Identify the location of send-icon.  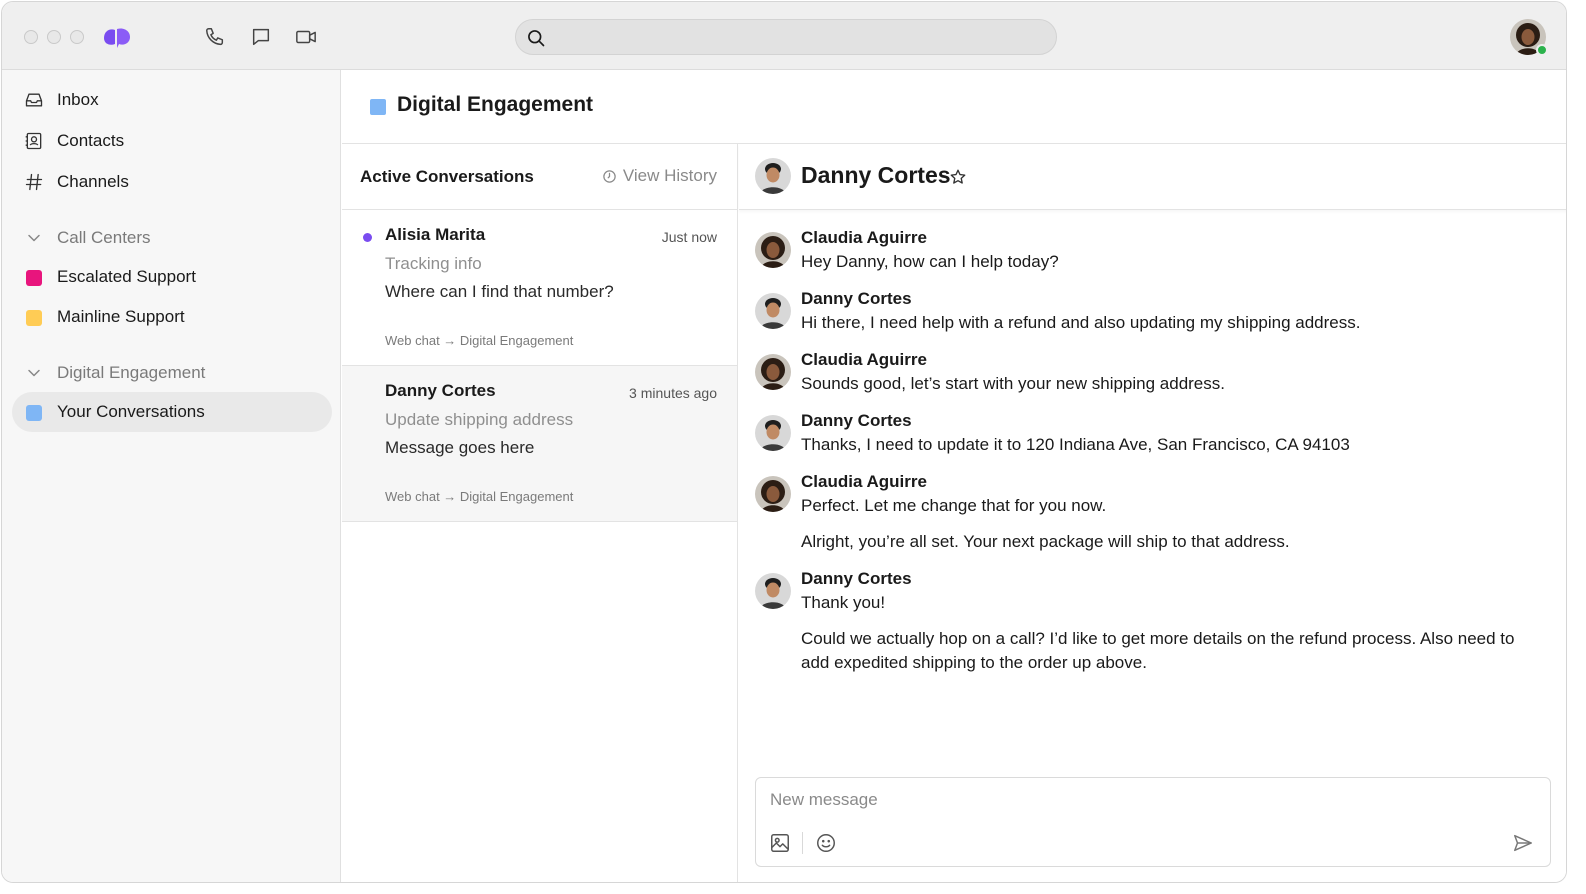
(1523, 843).